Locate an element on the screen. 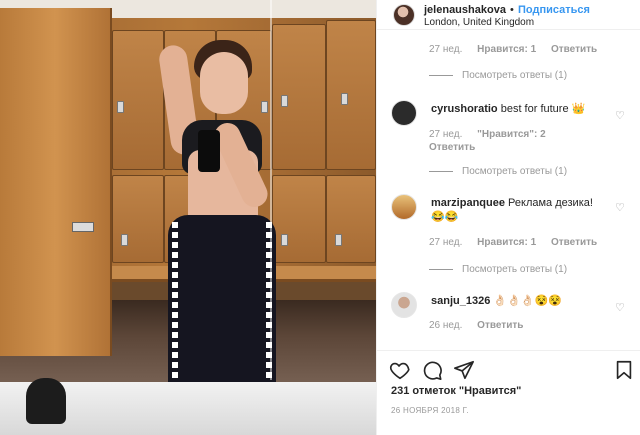 The height and width of the screenshot is (435, 640). comment-time: 26 нед. is located at coordinates (445, 325).